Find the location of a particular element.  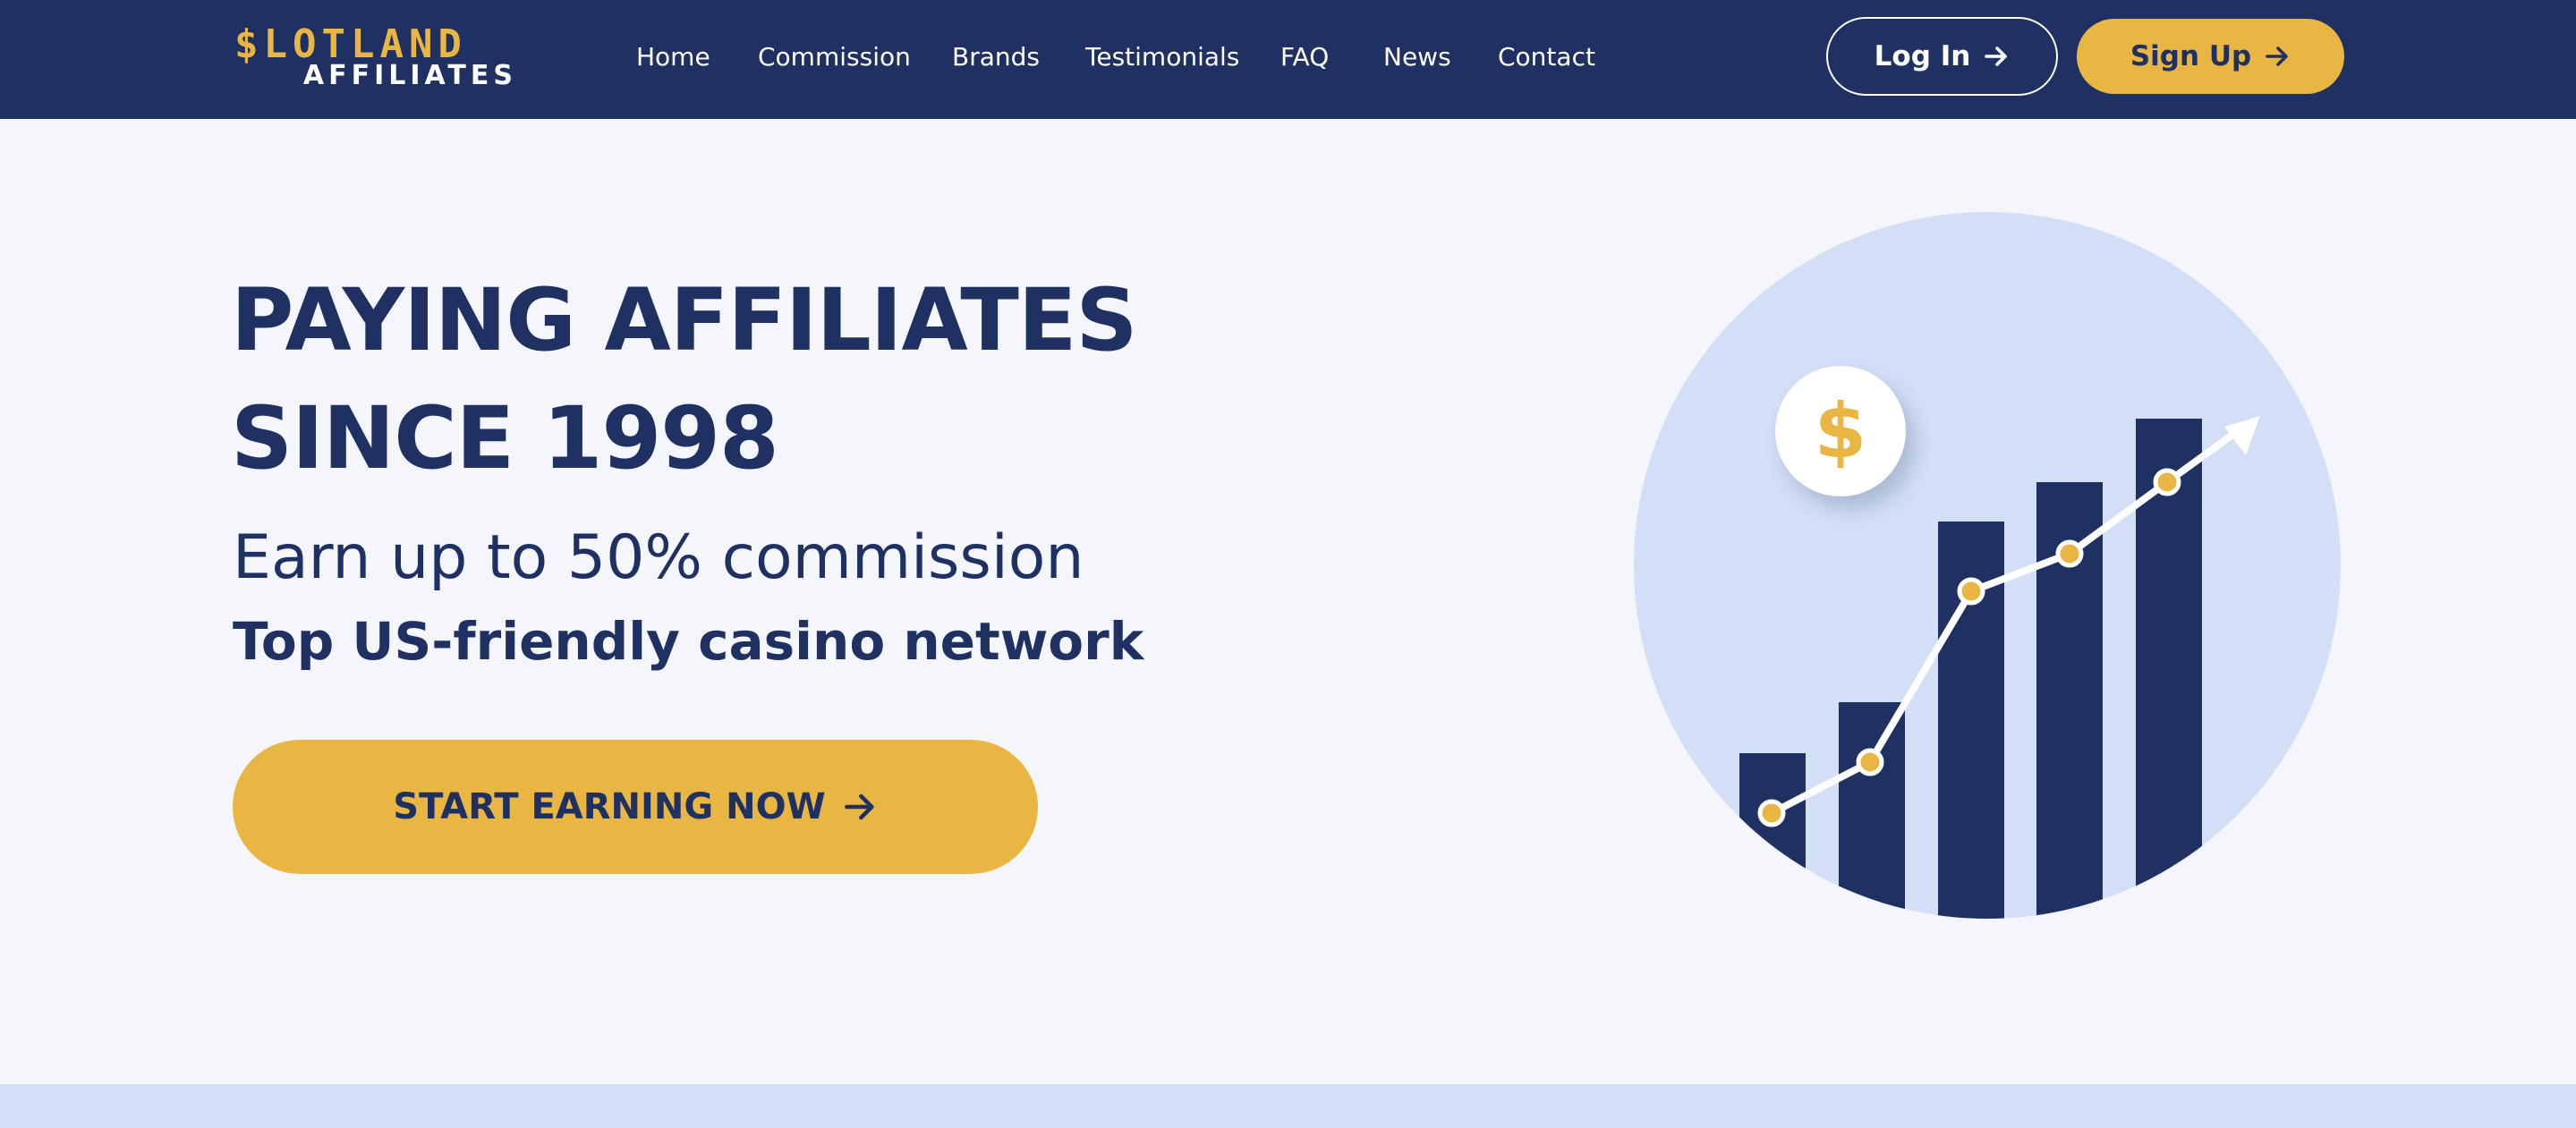

login-label: Log In is located at coordinates (1922, 56).